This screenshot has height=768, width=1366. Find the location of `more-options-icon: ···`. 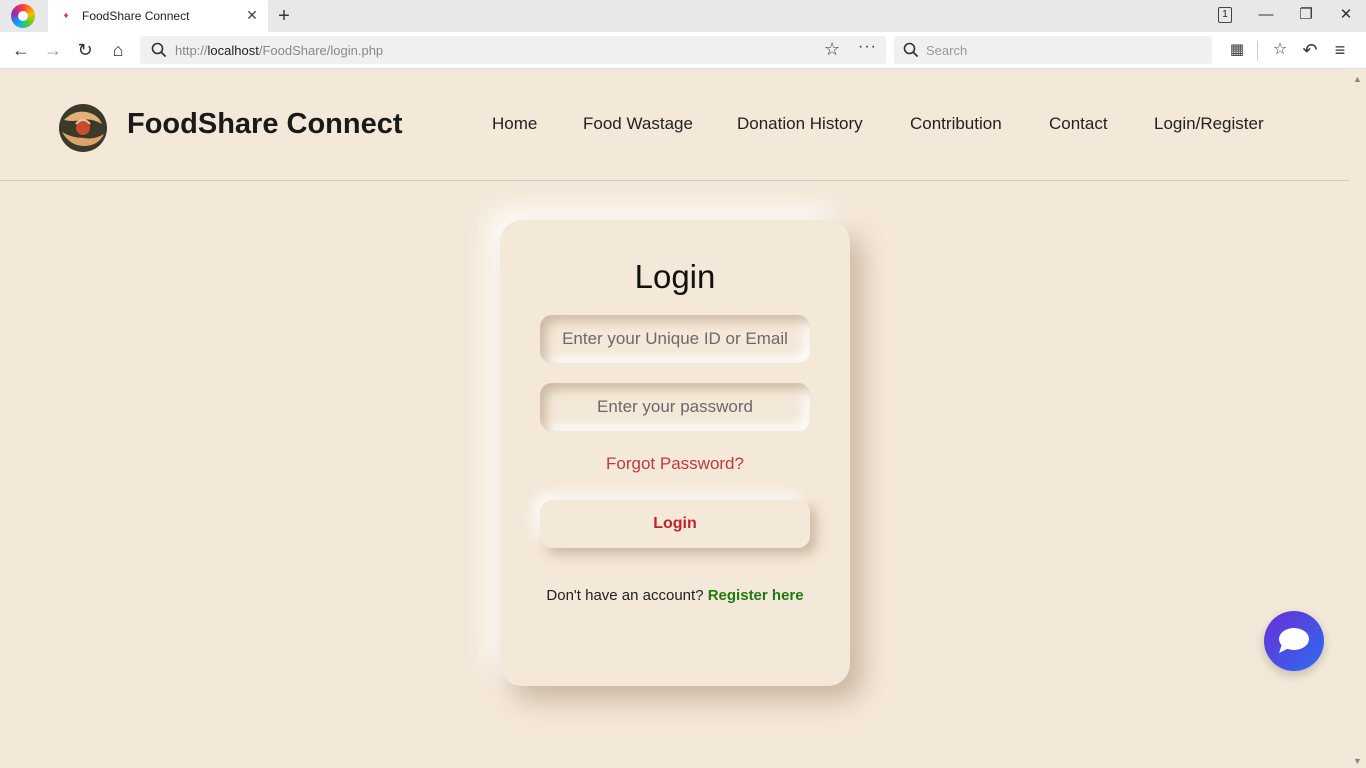

more-options-icon: ··· is located at coordinates (867, 47).